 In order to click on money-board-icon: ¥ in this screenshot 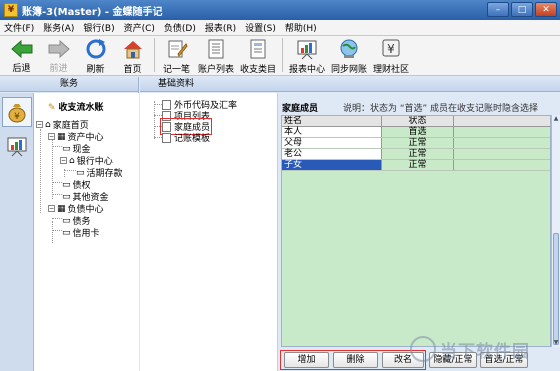, I will do `click(391, 49)`.